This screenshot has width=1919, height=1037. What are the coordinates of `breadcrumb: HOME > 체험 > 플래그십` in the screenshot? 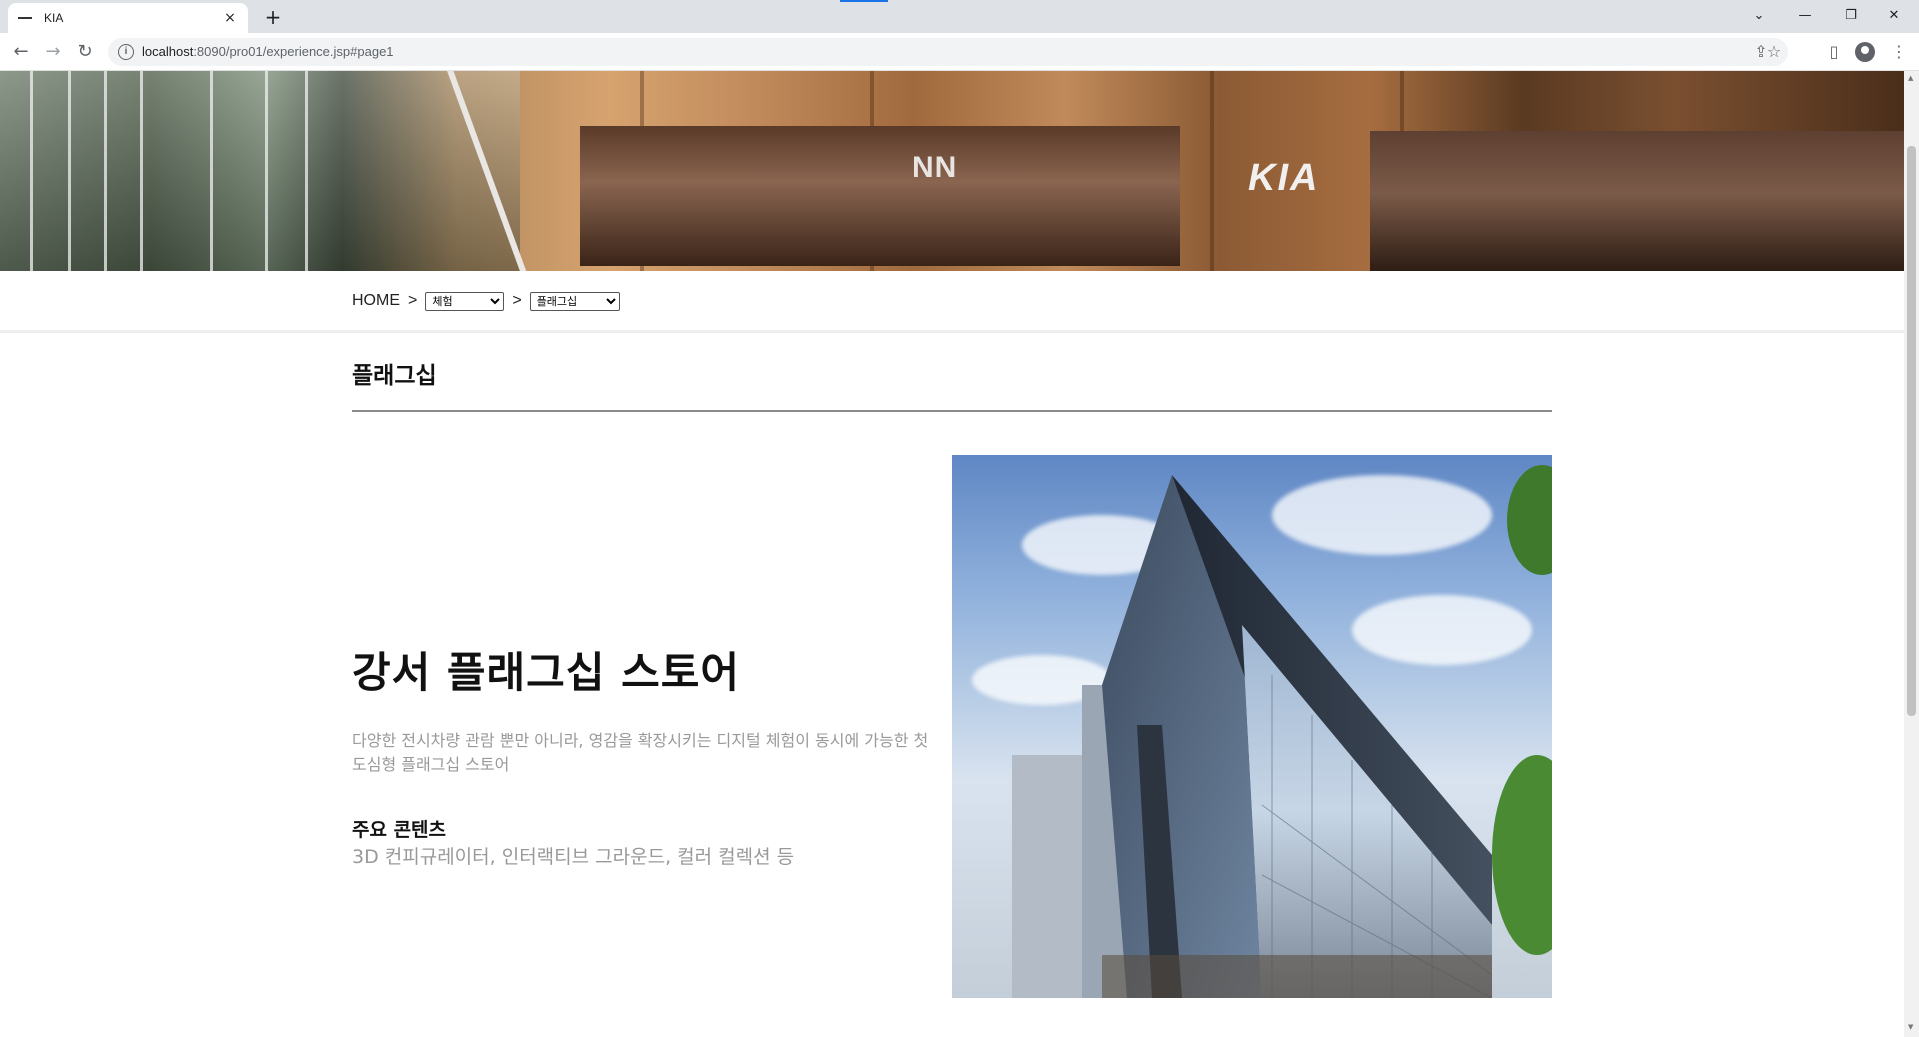 It's located at (486, 301).